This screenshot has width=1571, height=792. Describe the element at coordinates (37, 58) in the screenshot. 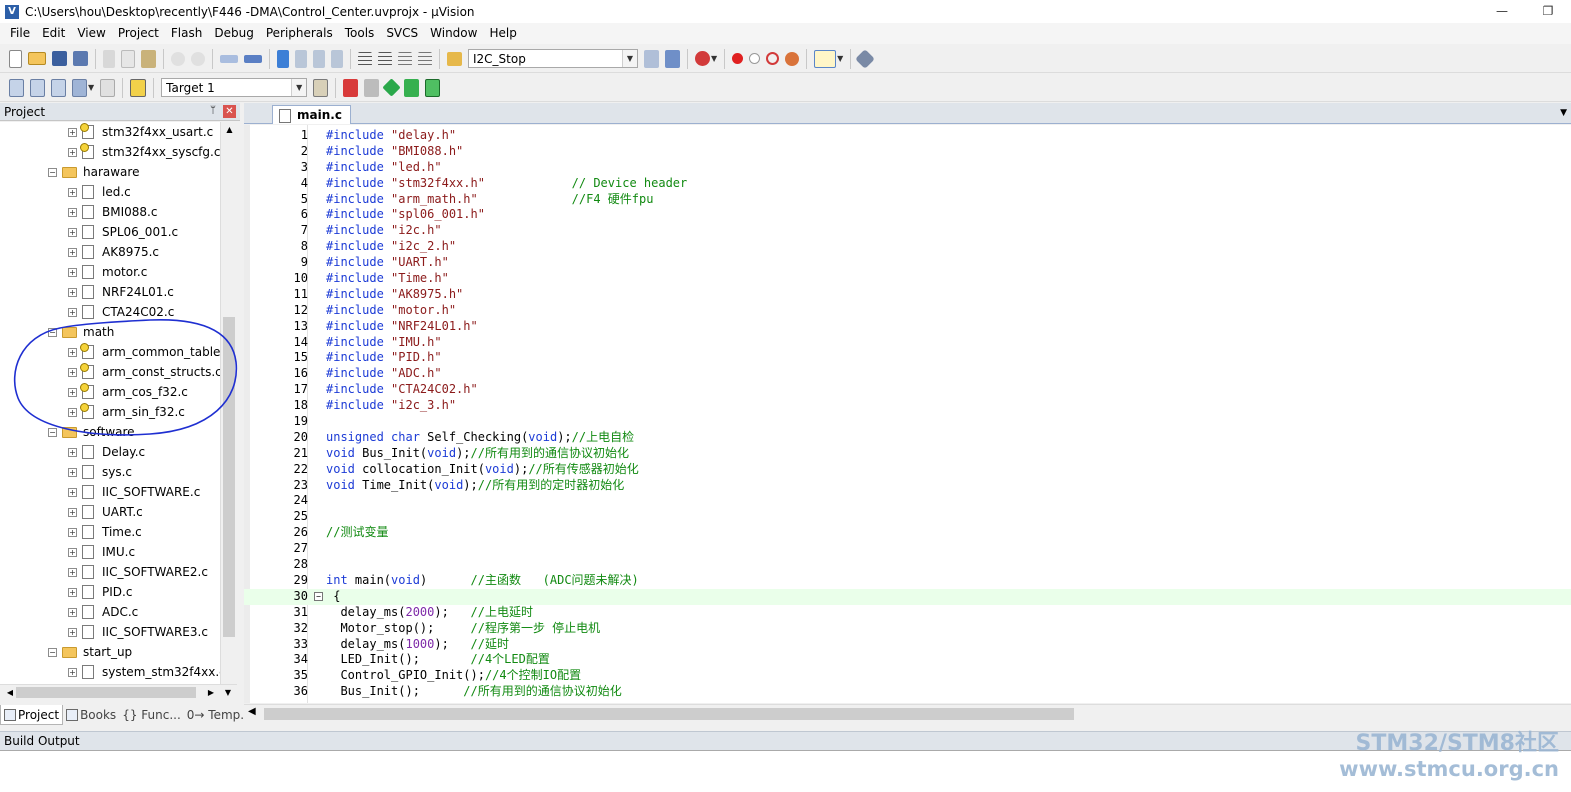

I see `open-folder-icon` at that location.